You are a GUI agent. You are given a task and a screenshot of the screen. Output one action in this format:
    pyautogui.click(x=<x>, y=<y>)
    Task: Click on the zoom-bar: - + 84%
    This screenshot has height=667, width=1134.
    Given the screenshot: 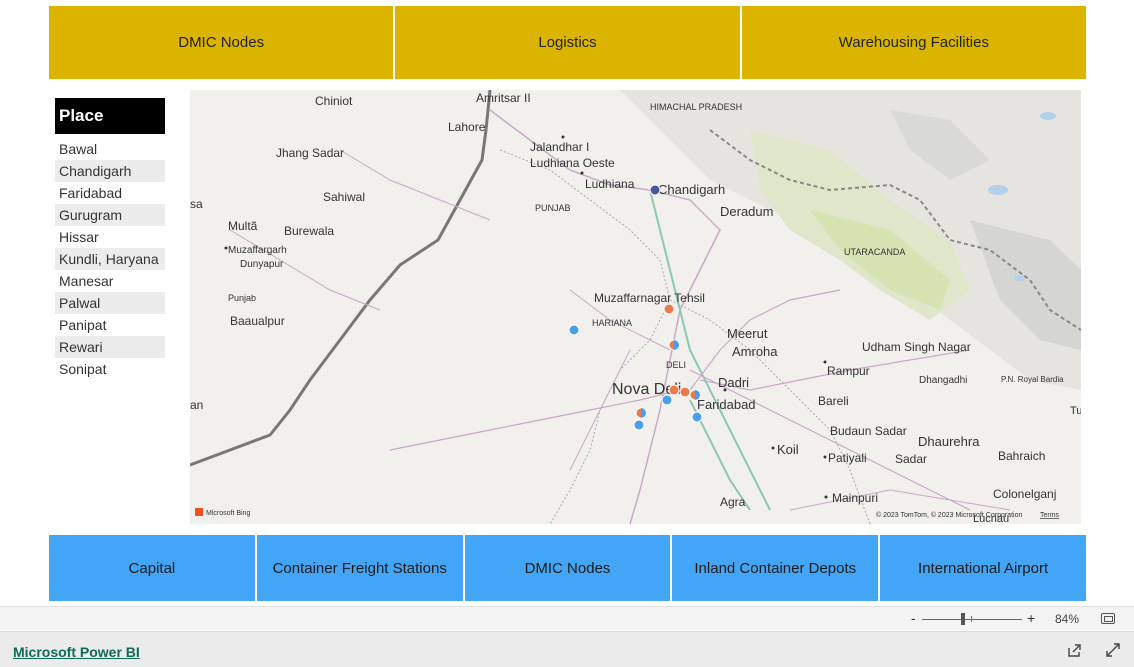 What is the action you would take?
    pyautogui.click(x=567, y=618)
    